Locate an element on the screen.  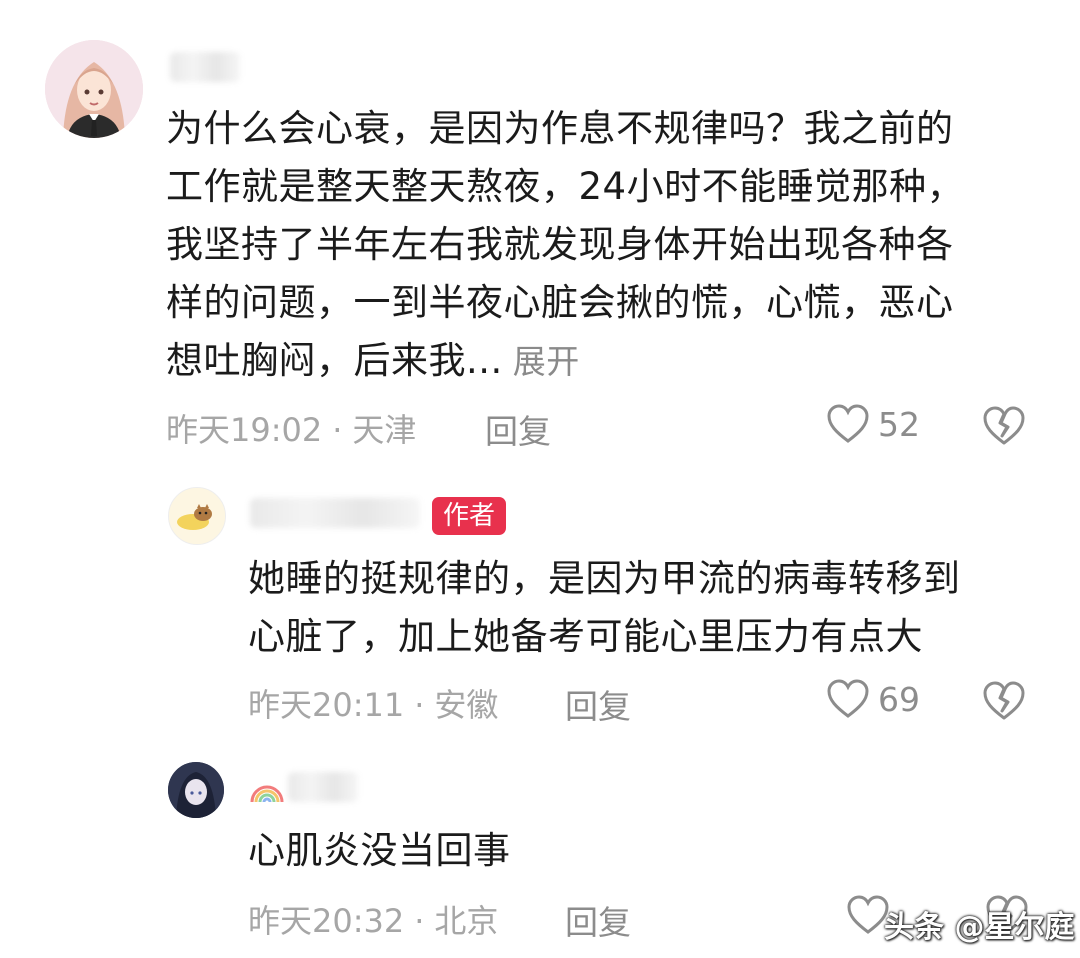
comment-time: 昨天19:02 is located at coordinates (244, 430).